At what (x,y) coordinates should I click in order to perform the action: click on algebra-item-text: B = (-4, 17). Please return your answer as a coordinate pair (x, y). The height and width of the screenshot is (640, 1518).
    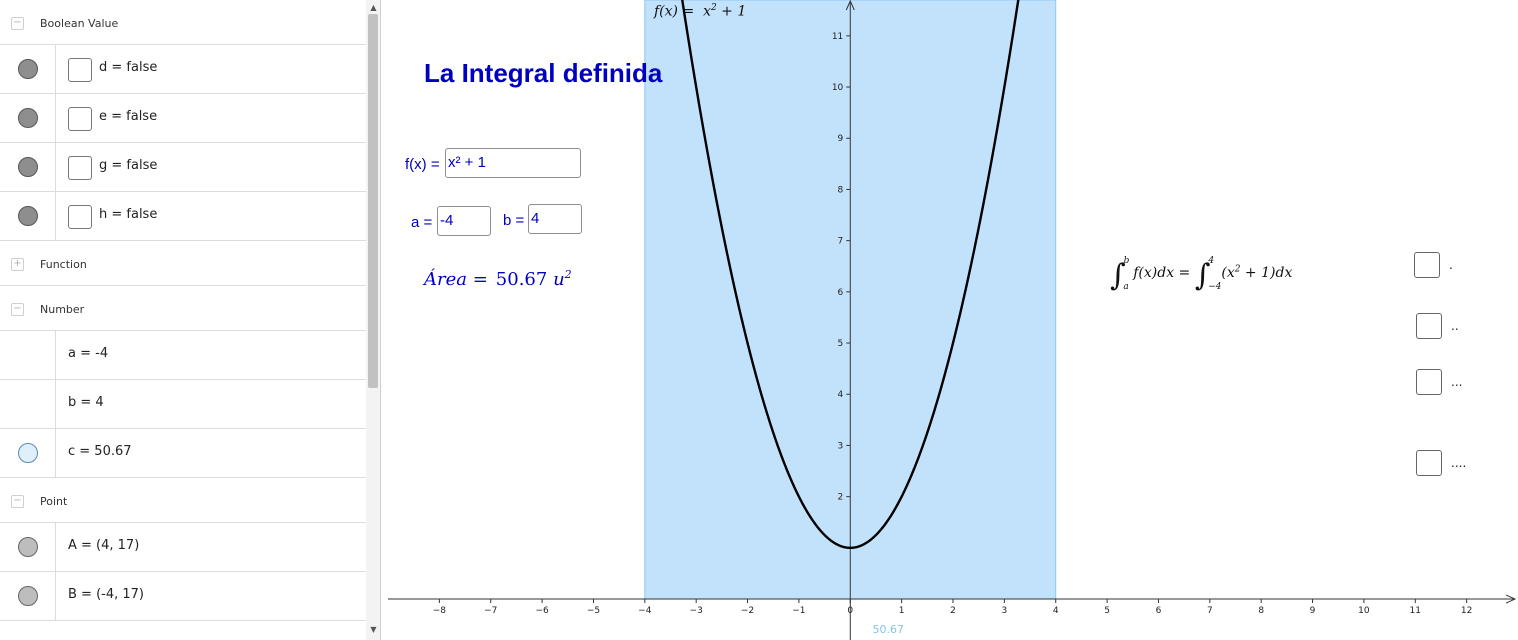
    Looking at the image, I should click on (106, 594).